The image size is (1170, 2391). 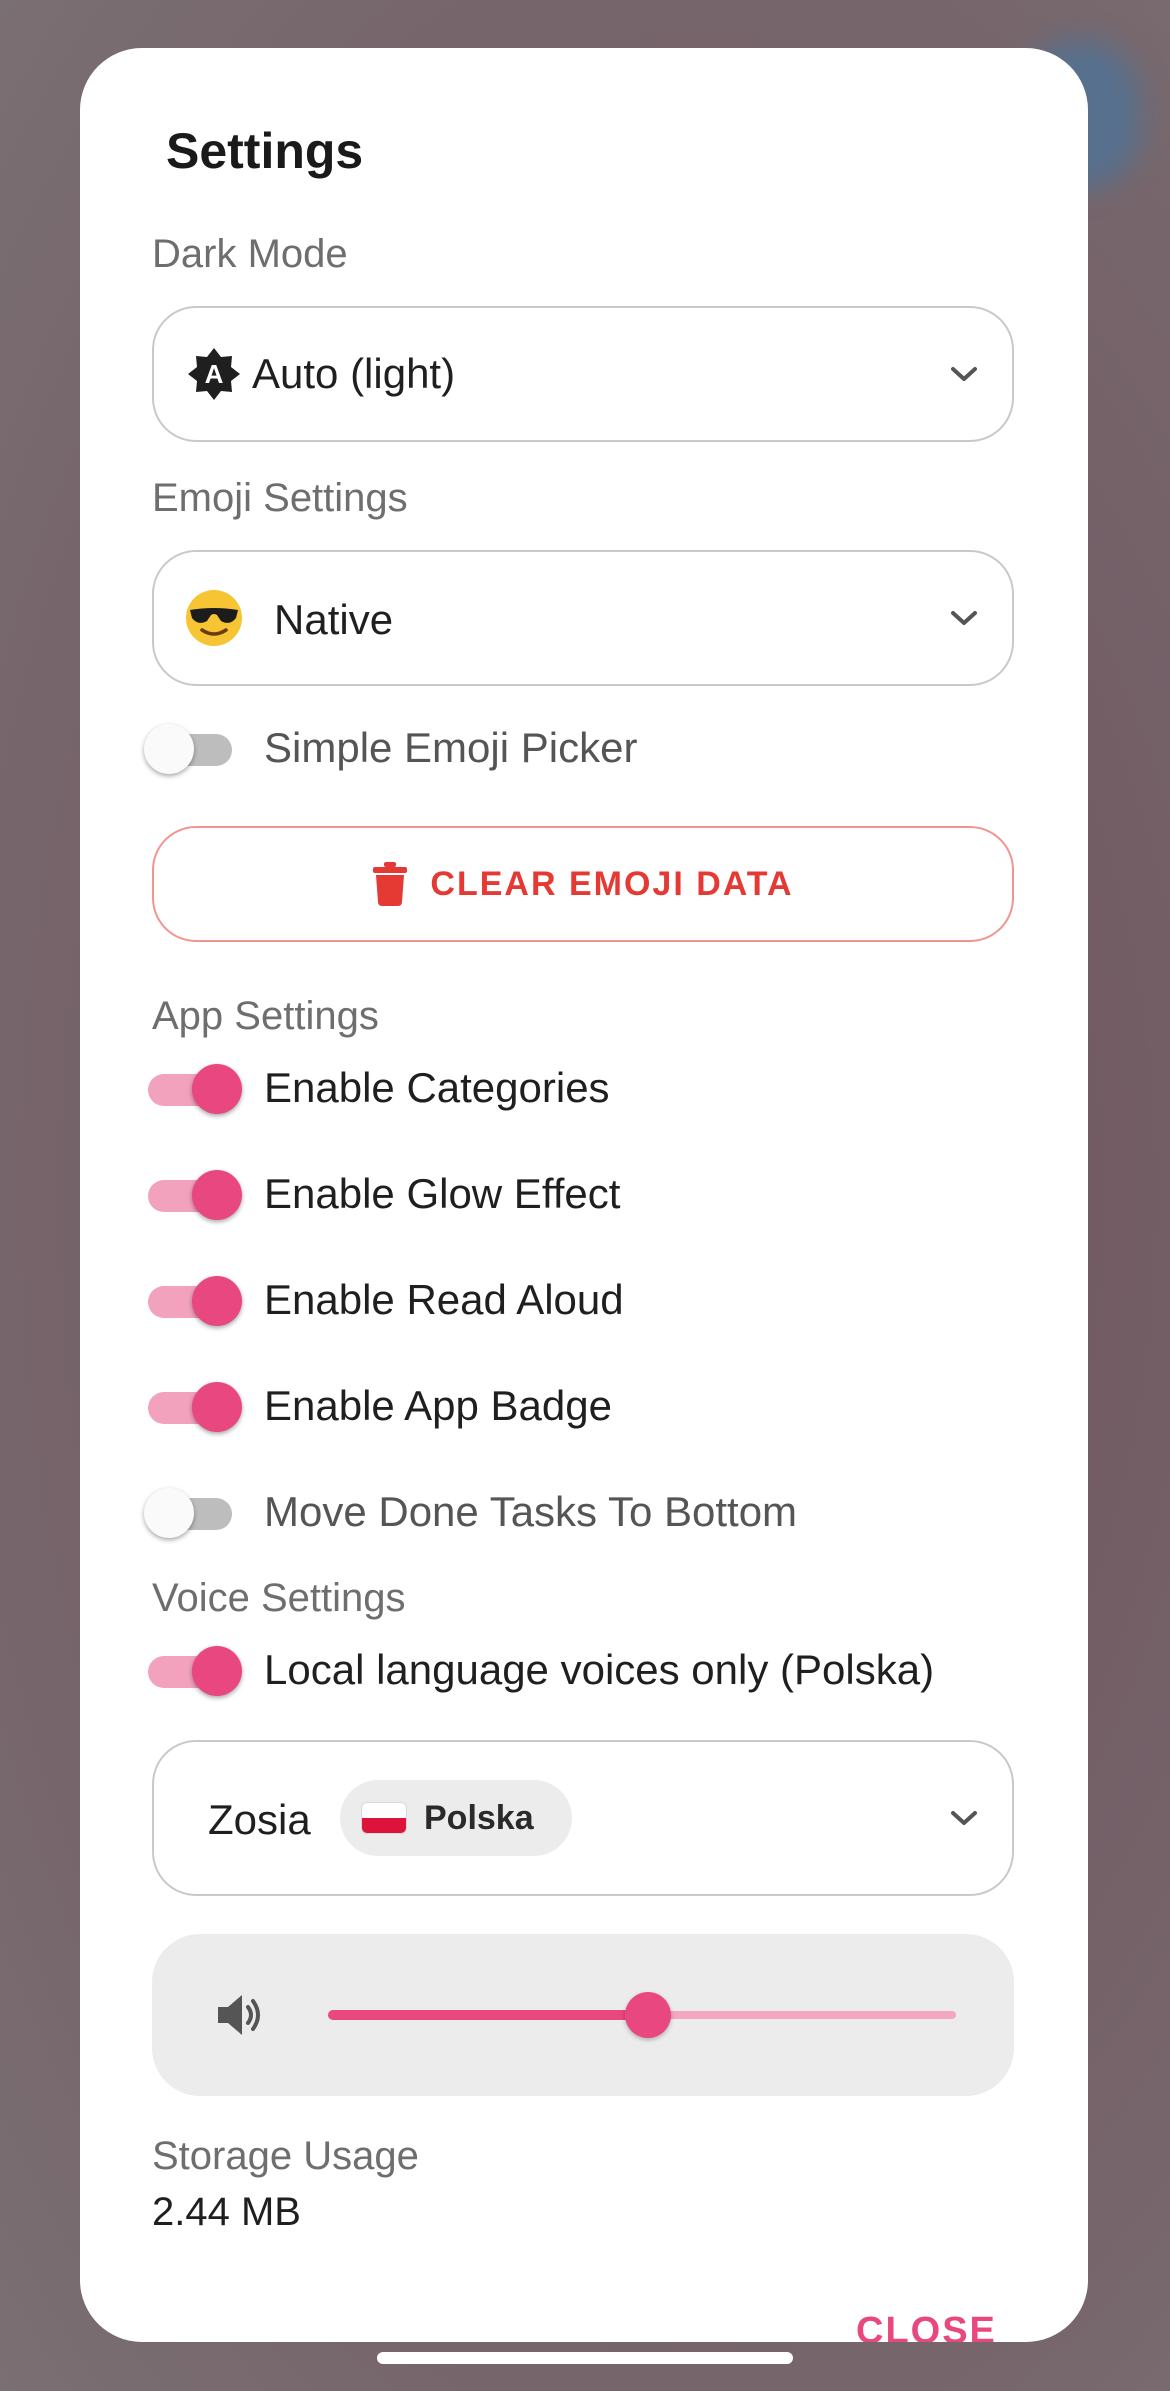 What do you see at coordinates (583, 1818) in the screenshot?
I see `voice-select: Zosia Polska` at bounding box center [583, 1818].